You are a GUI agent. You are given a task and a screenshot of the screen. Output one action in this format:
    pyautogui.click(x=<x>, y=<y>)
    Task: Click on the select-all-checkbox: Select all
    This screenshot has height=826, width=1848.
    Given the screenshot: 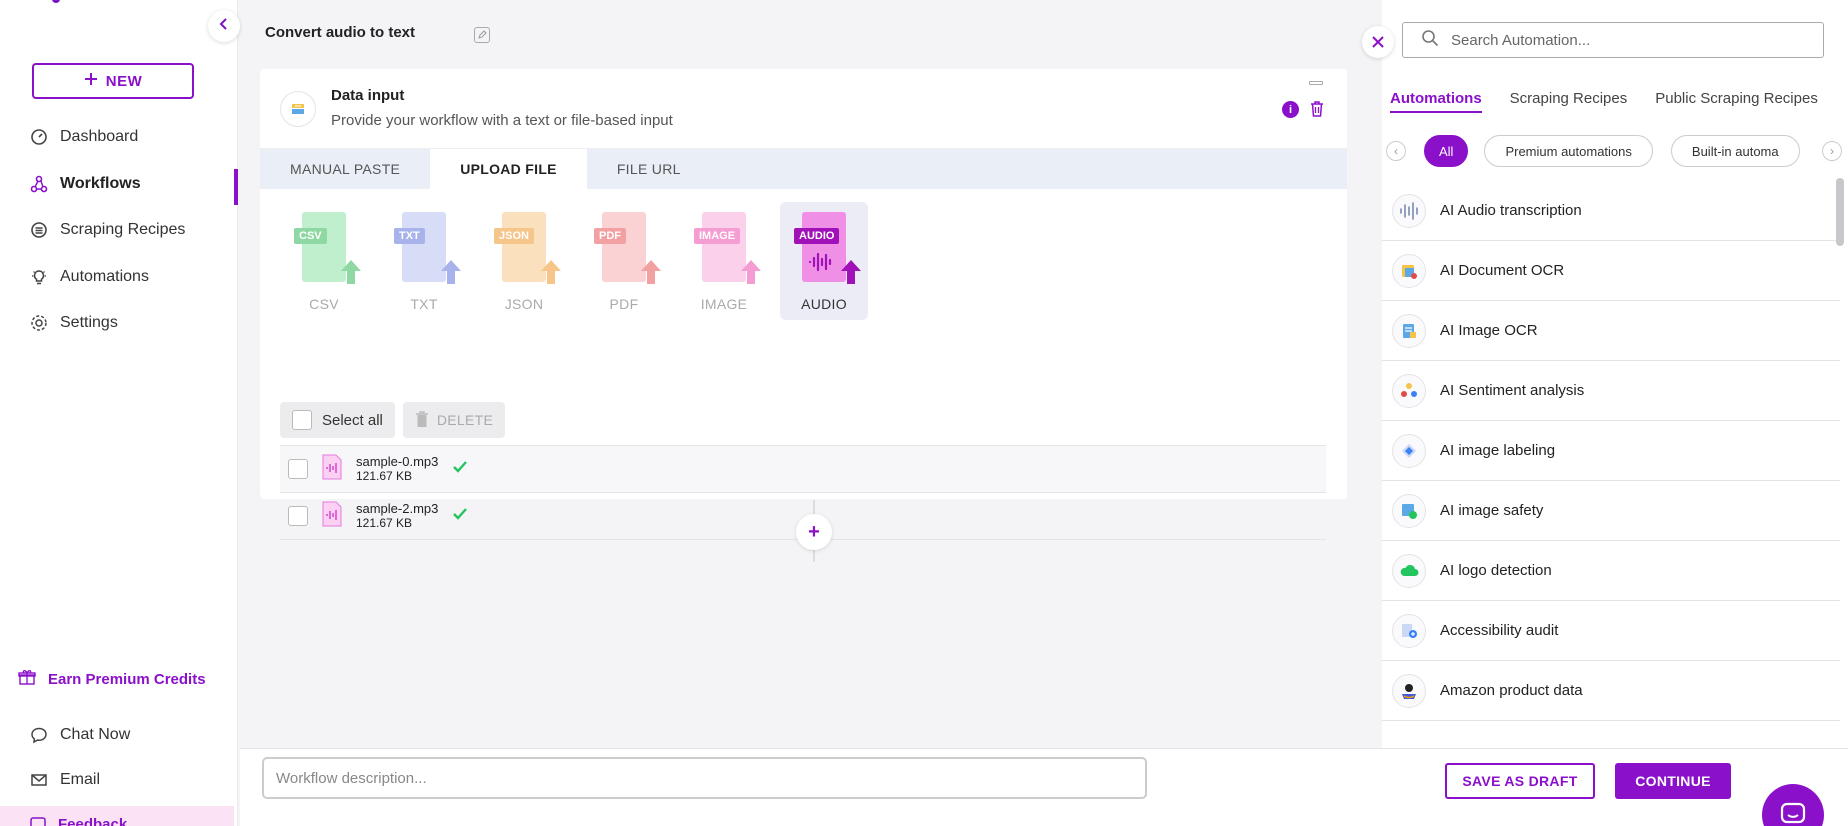 What is the action you would take?
    pyautogui.click(x=337, y=420)
    